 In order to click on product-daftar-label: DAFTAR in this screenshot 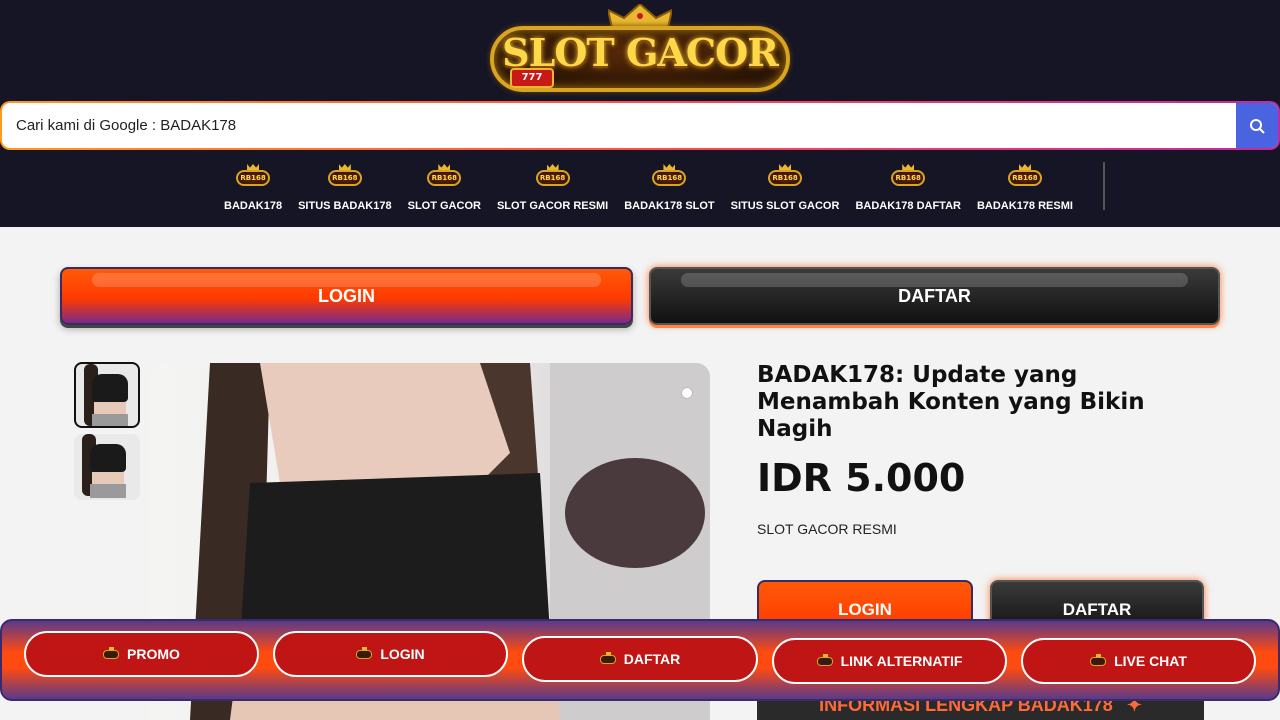, I will do `click(1097, 609)`.